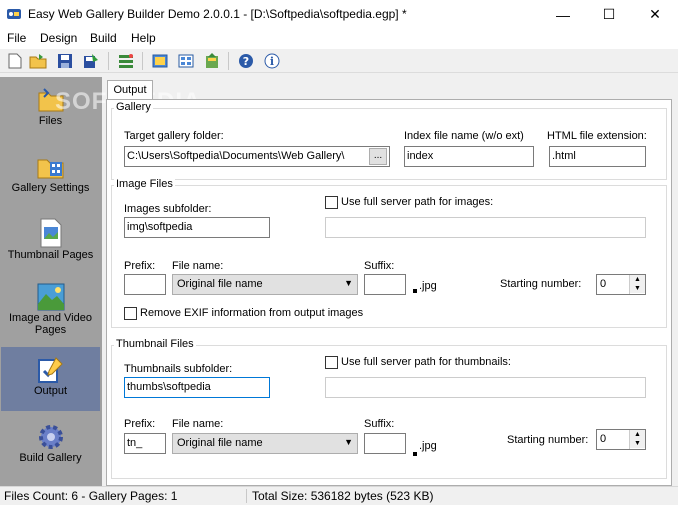 This screenshot has width=678, height=505. I want to click on full-path-thumbnails-checkbox, so click(331, 362).